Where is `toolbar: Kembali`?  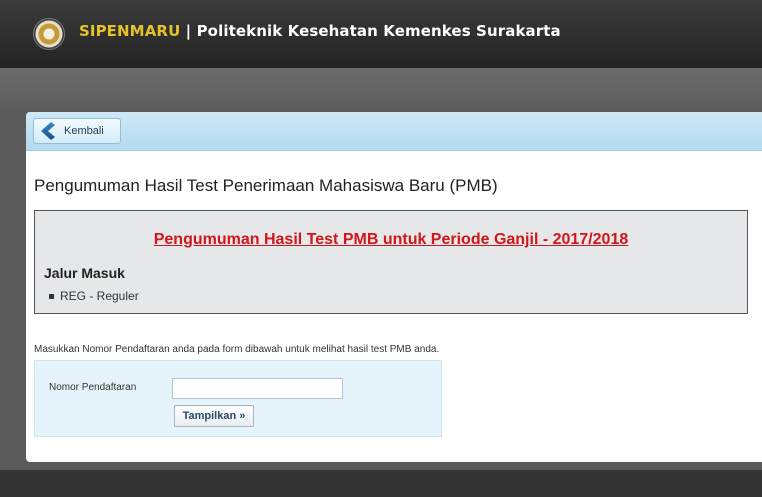 toolbar: Kembali is located at coordinates (394, 131).